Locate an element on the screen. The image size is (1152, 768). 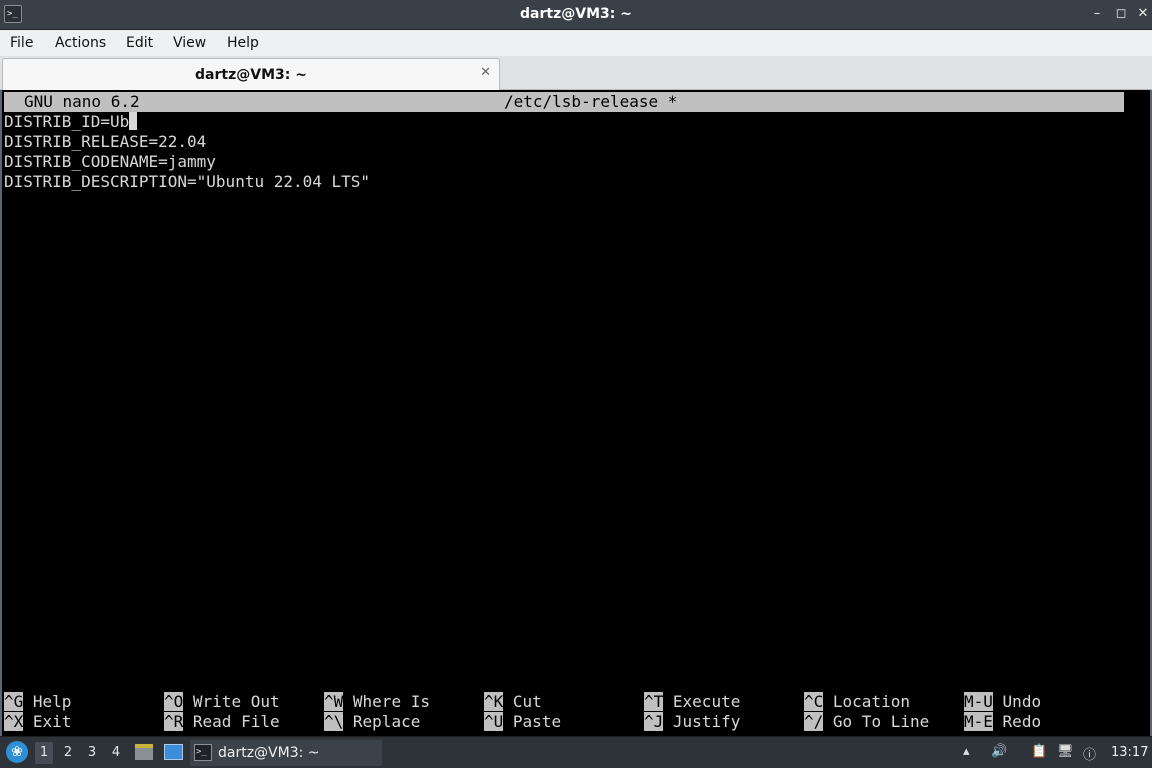
start-menu-icon: ❀ is located at coordinates (17, 752).